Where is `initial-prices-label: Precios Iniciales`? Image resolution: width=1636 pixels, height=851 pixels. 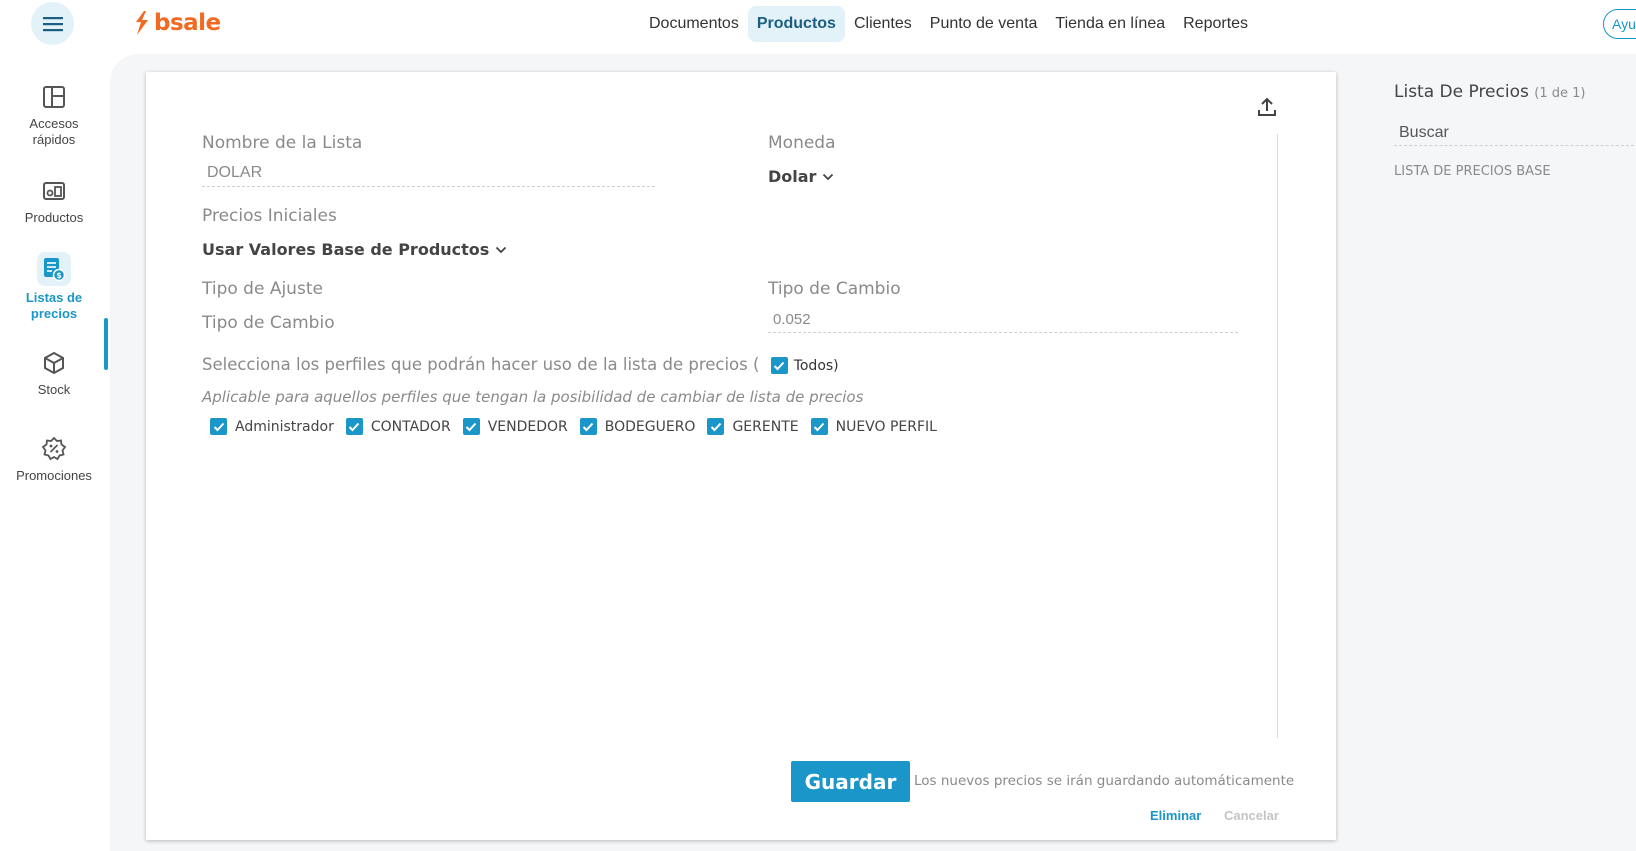
initial-prices-label: Precios Iniciales is located at coordinates (269, 216).